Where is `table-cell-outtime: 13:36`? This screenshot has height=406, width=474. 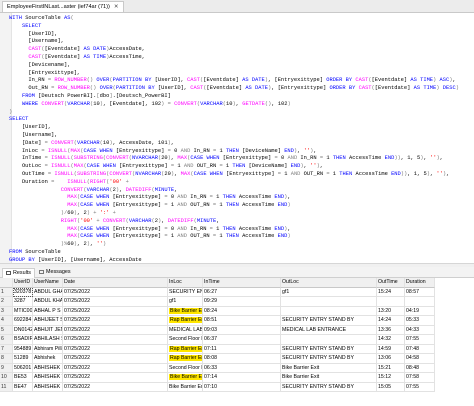 table-cell-outtime: 13:36 is located at coordinates (391, 330).